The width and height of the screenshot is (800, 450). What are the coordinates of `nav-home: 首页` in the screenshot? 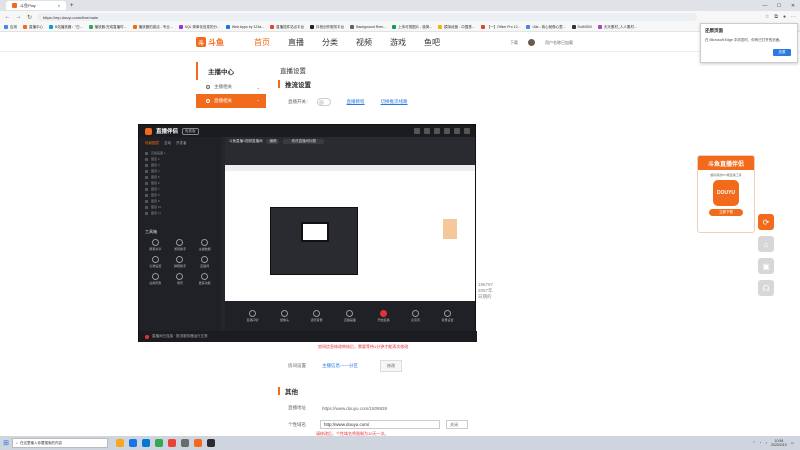 It's located at (262, 42).